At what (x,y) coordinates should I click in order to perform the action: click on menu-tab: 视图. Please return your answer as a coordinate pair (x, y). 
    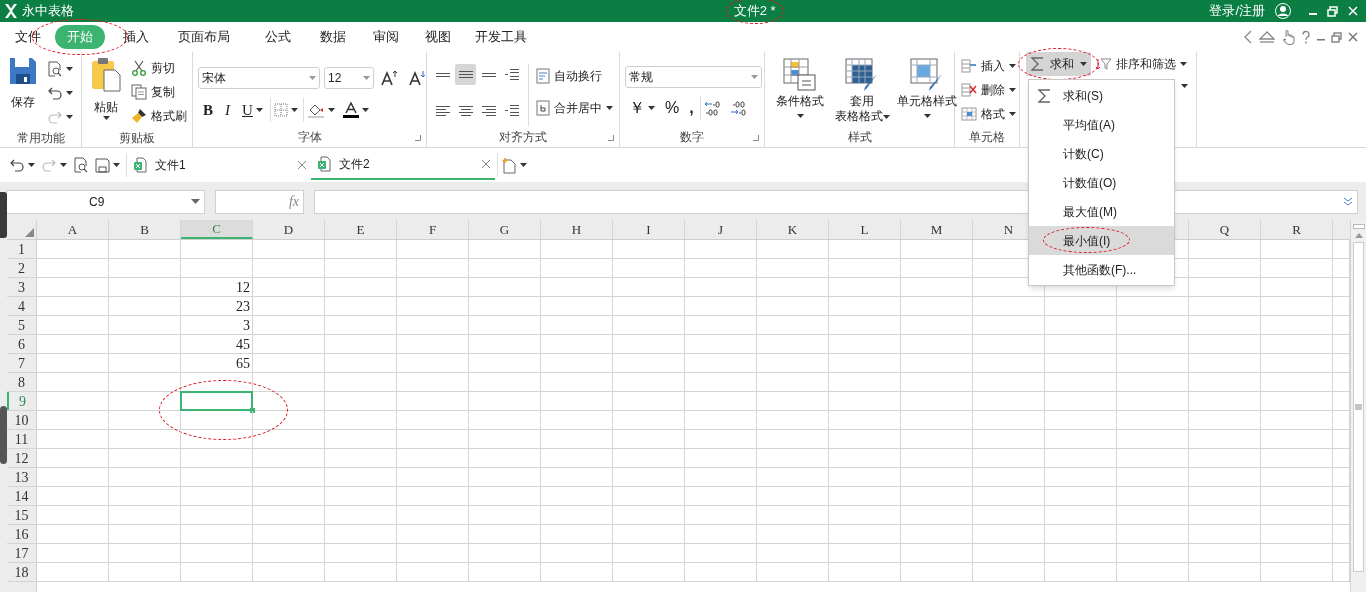
    Looking at the image, I should click on (438, 37).